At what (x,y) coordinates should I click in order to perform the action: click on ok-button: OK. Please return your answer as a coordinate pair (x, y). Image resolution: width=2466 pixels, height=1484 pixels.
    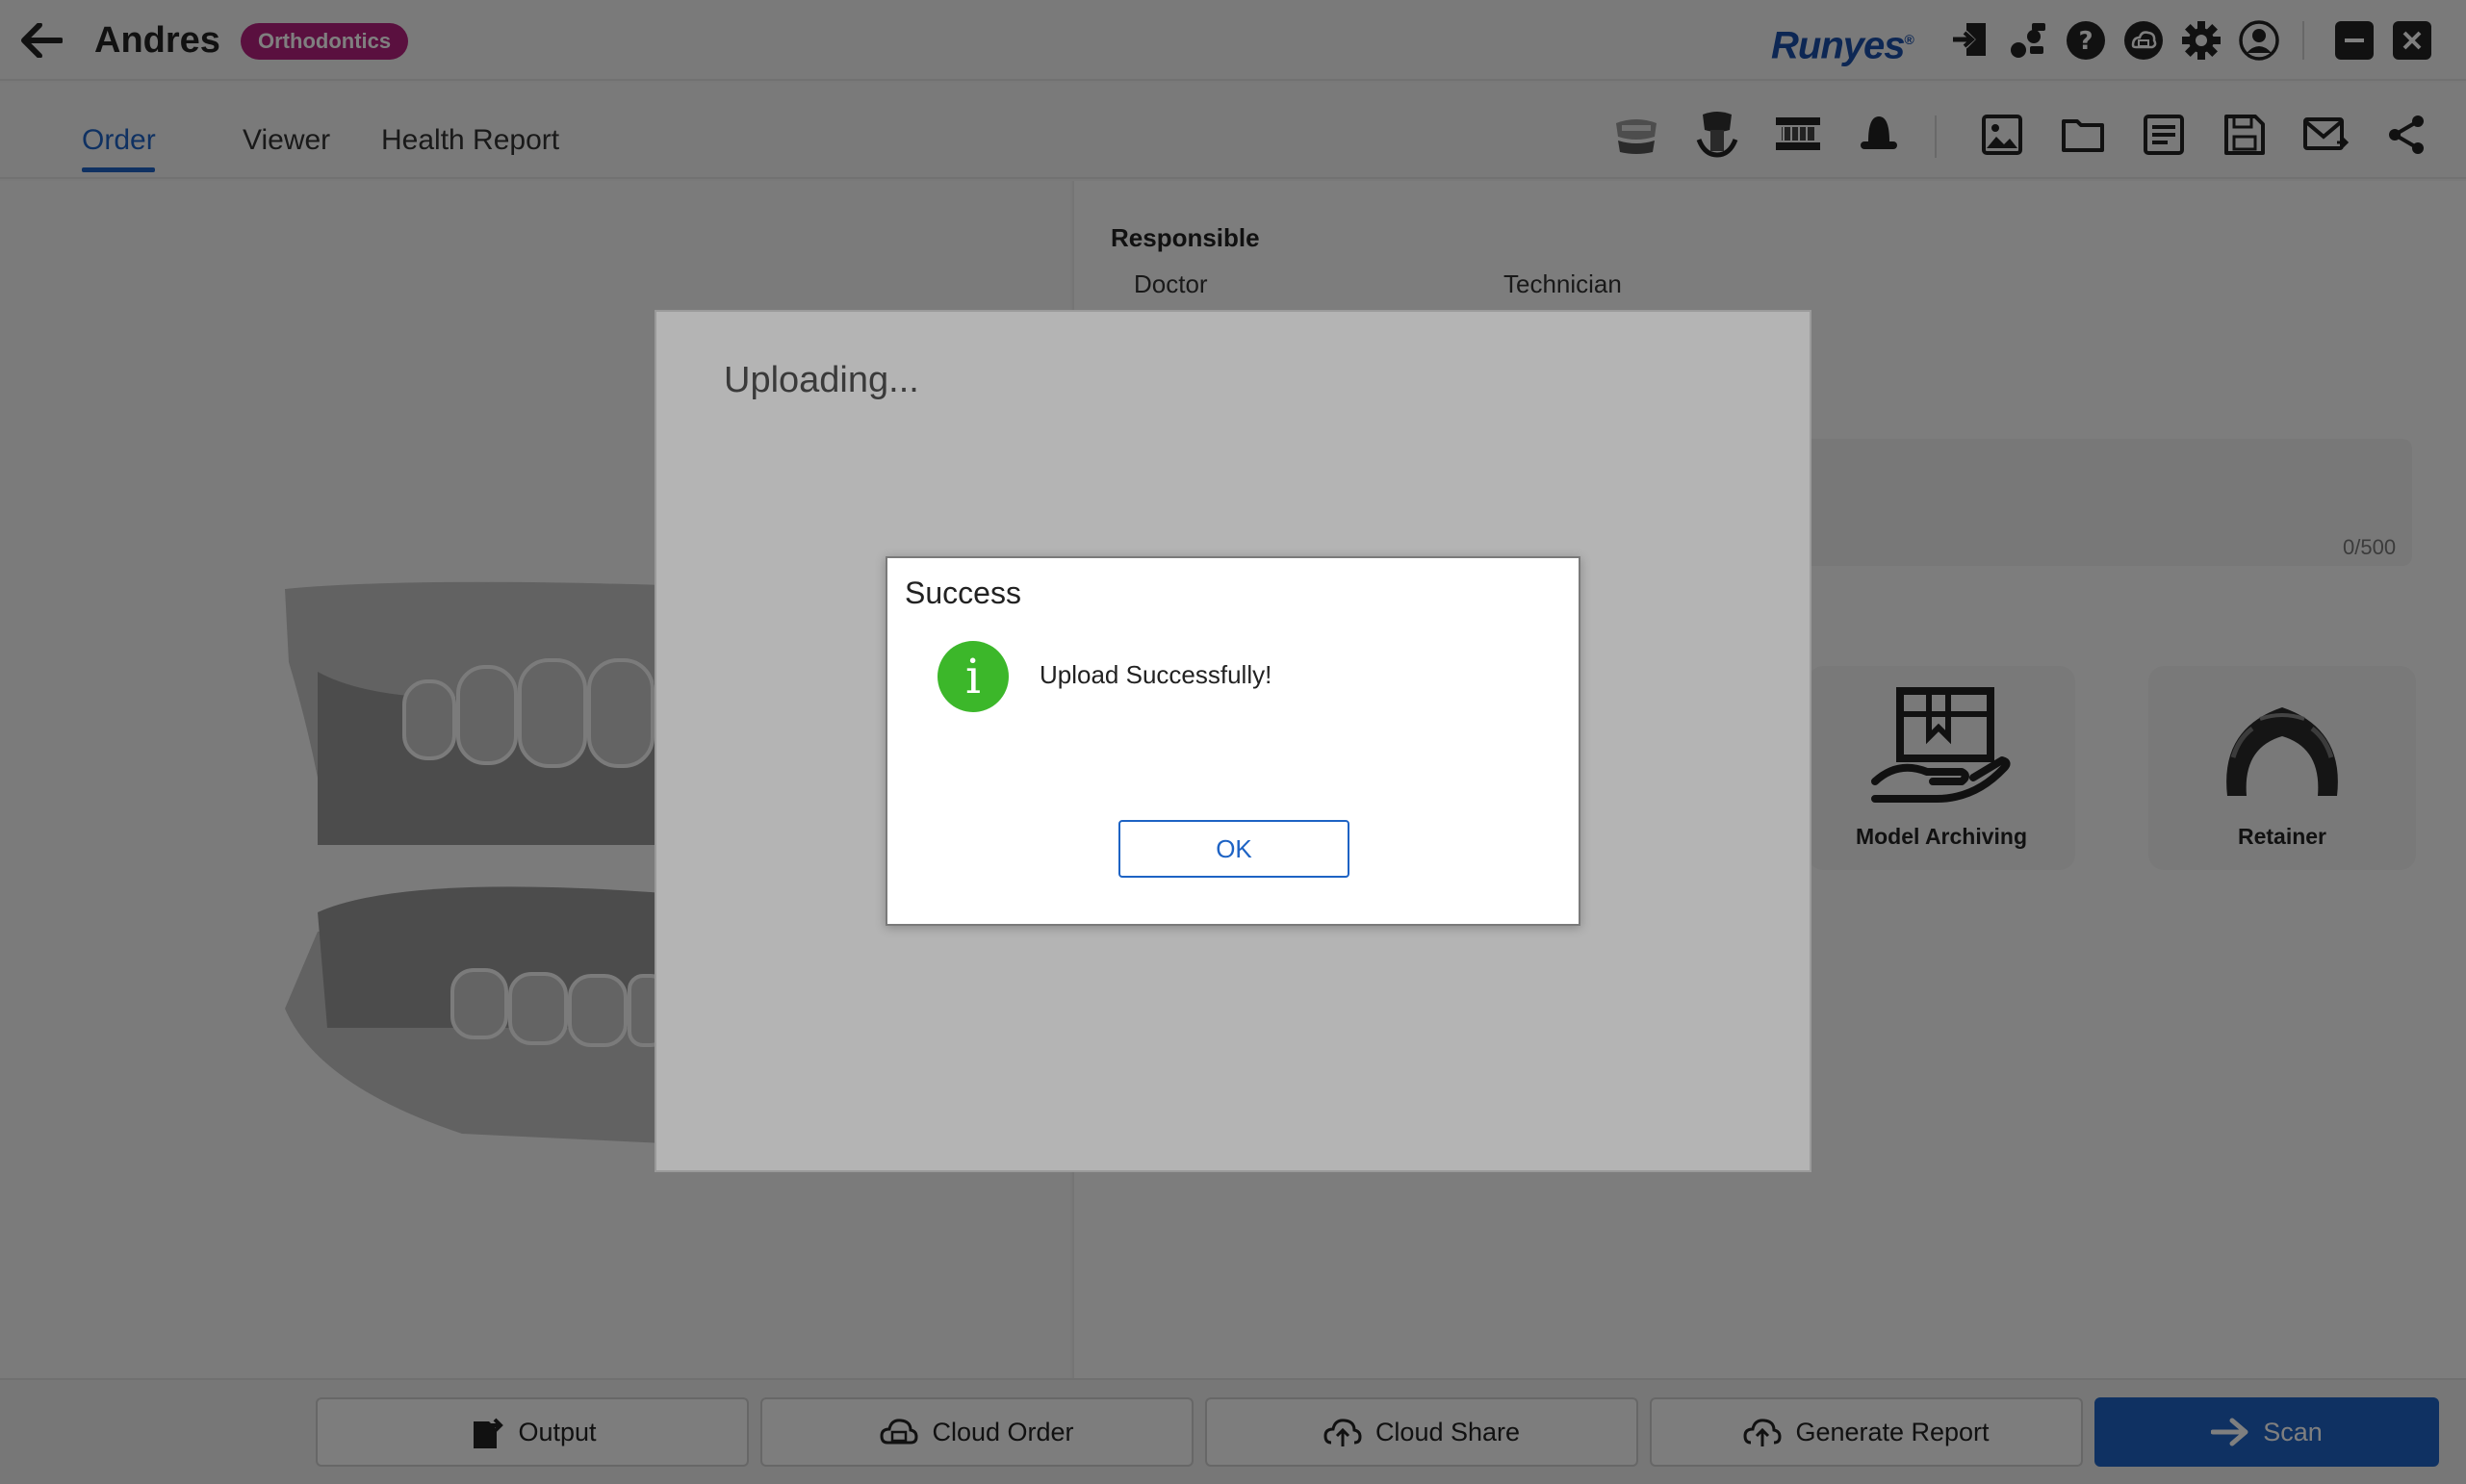
    Looking at the image, I should click on (1233, 849).